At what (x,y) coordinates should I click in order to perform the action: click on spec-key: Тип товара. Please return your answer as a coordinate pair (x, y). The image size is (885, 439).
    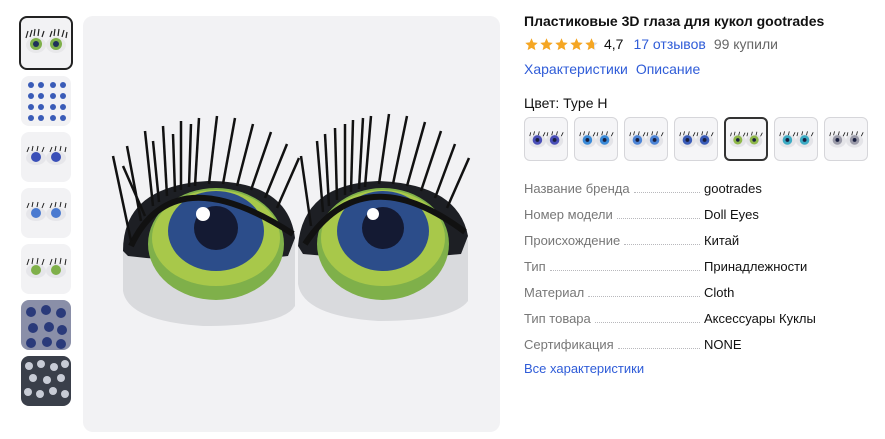
    Looking at the image, I should click on (557, 318).